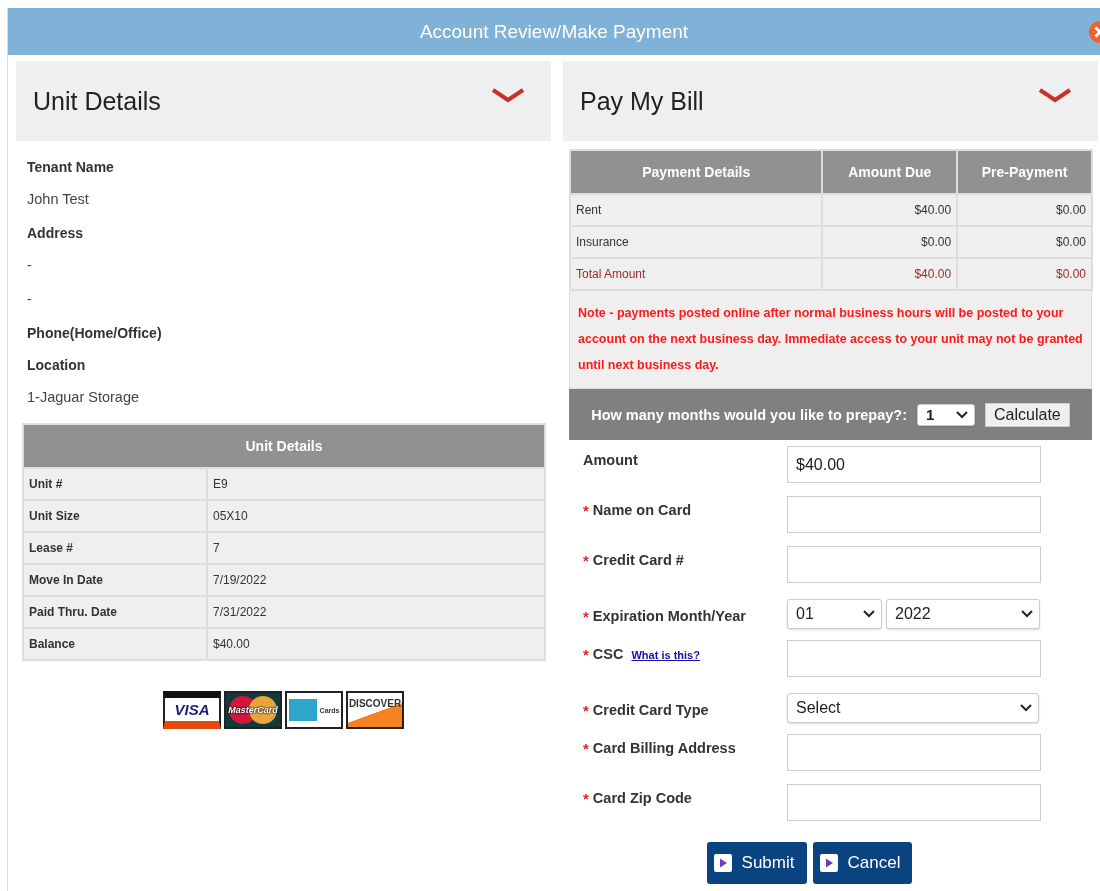 The width and height of the screenshot is (1100, 891). I want to click on field-label: Phone(Home/Office), so click(94, 333).